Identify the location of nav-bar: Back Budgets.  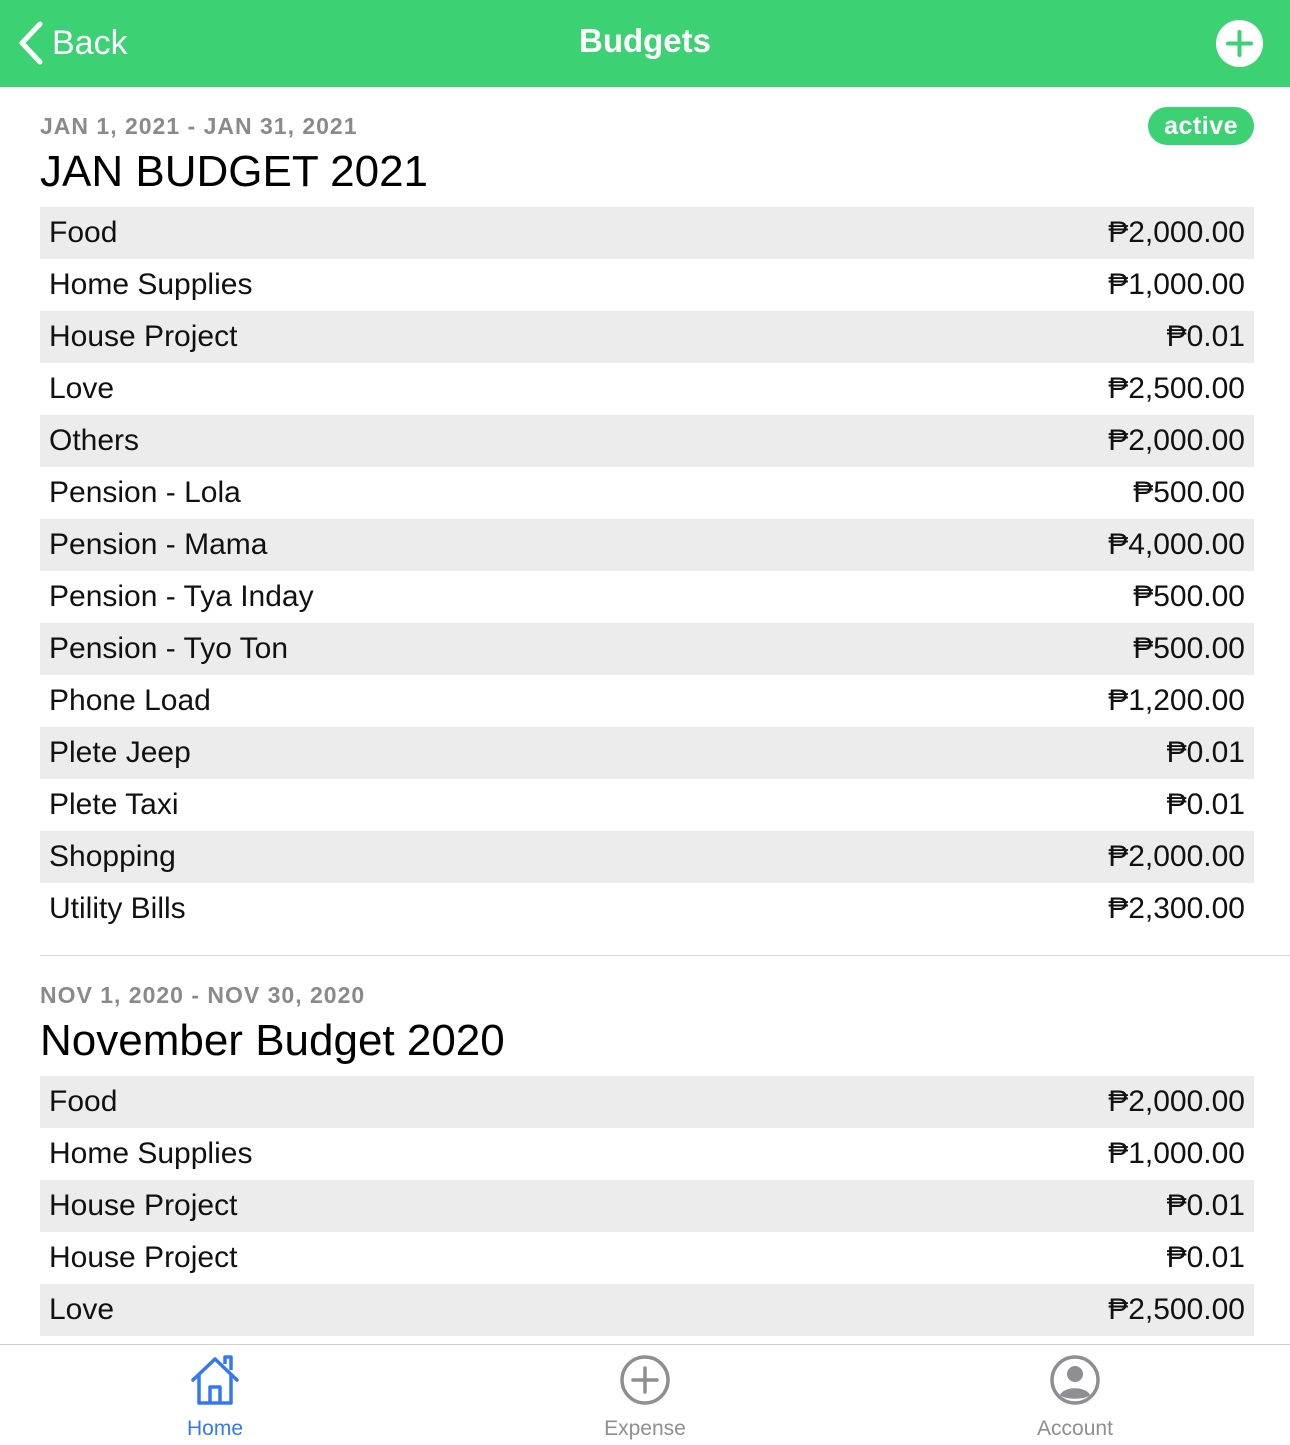
(645, 43).